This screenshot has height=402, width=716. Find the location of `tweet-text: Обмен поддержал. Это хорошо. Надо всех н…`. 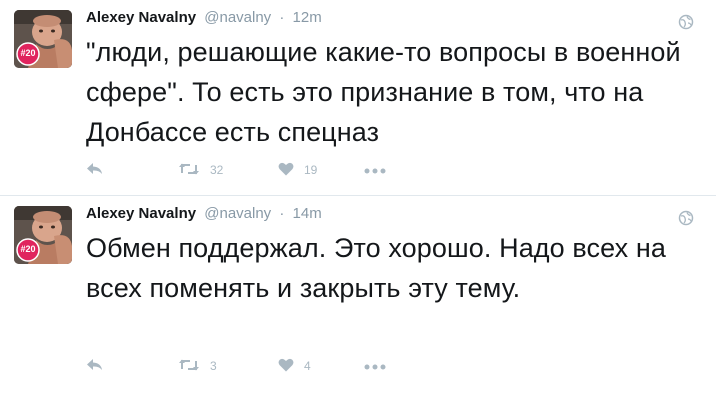

tweet-text: Обмен поддержал. Это хорошо. Надо всех н… is located at coordinates (376, 268).